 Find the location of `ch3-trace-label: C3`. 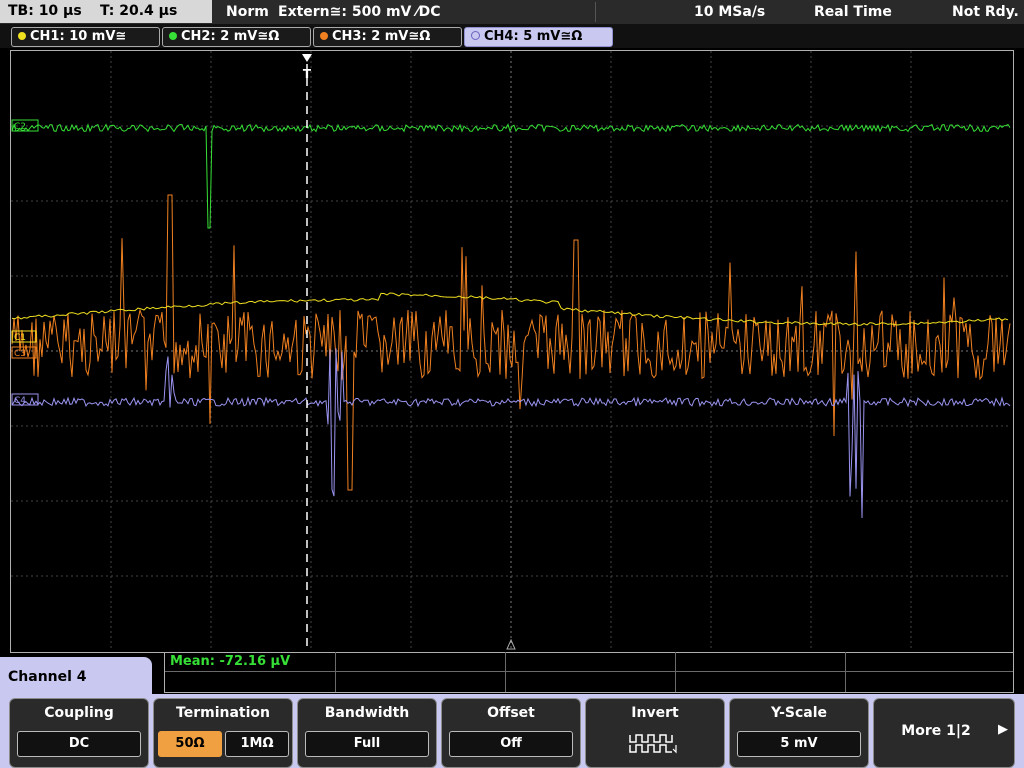

ch3-trace-label: C3 is located at coordinates (20, 354).